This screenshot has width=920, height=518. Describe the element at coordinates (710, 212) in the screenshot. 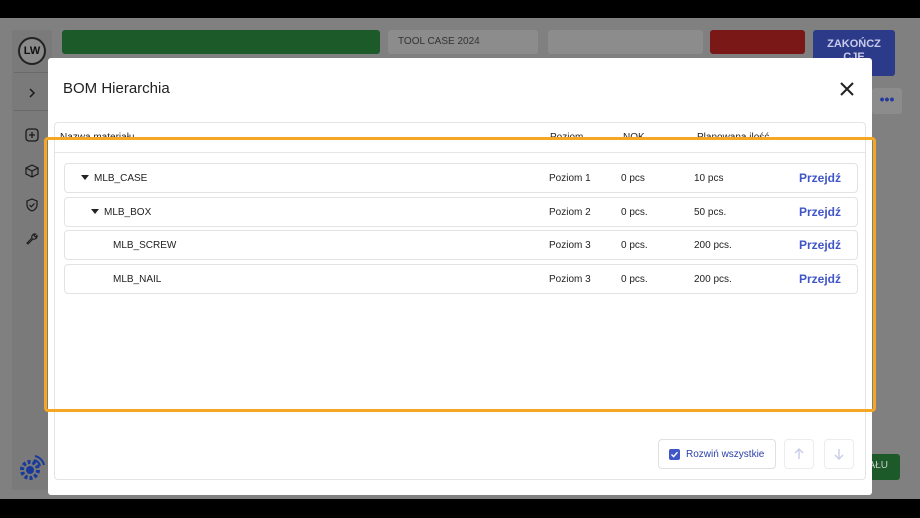

I see `material-planned: 50 pcs.` at that location.